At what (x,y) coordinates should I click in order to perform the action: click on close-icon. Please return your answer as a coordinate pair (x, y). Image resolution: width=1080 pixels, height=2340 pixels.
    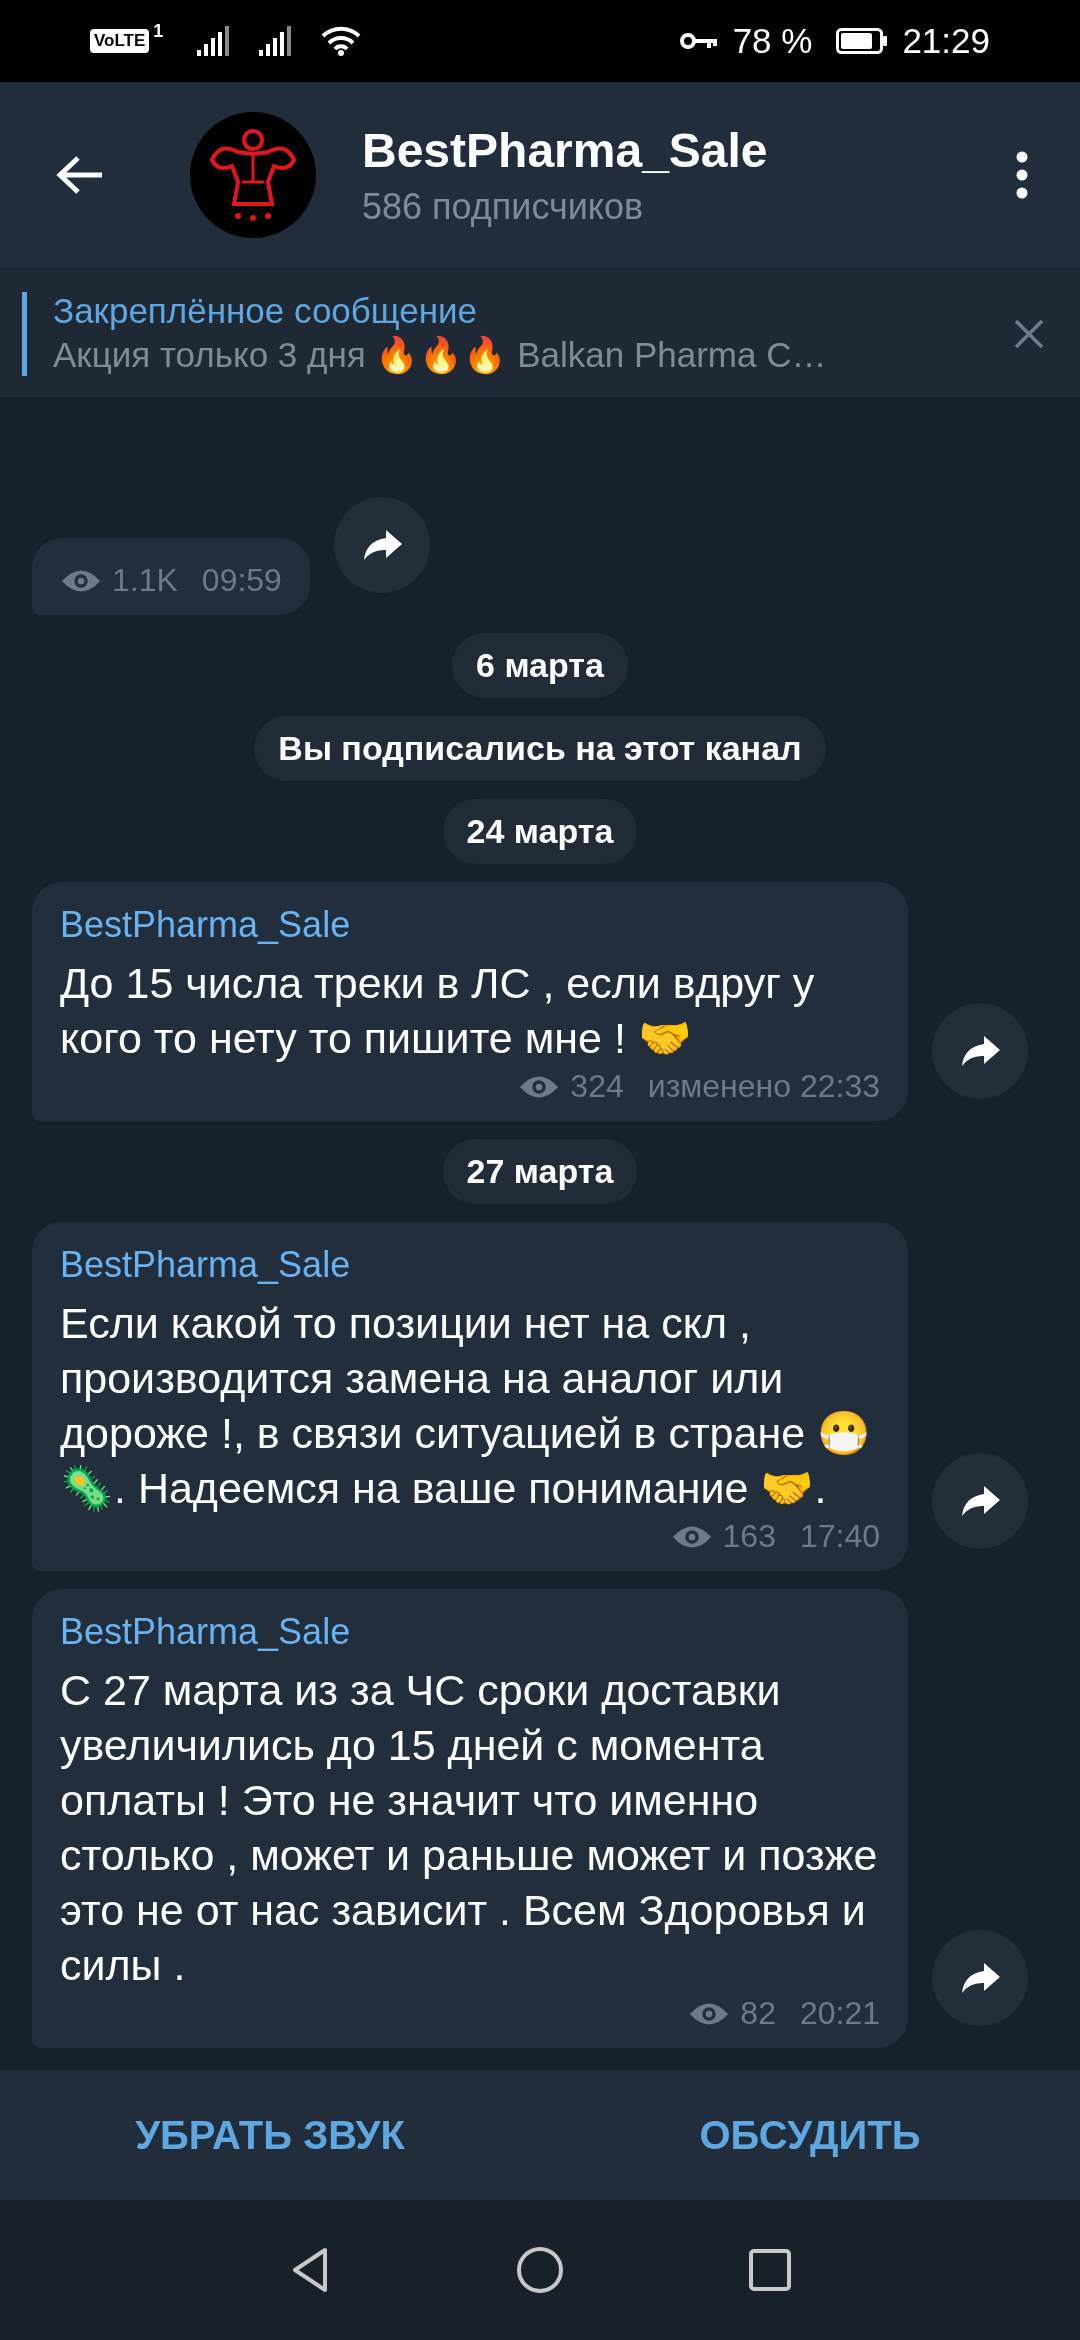
    Looking at the image, I should click on (1029, 333).